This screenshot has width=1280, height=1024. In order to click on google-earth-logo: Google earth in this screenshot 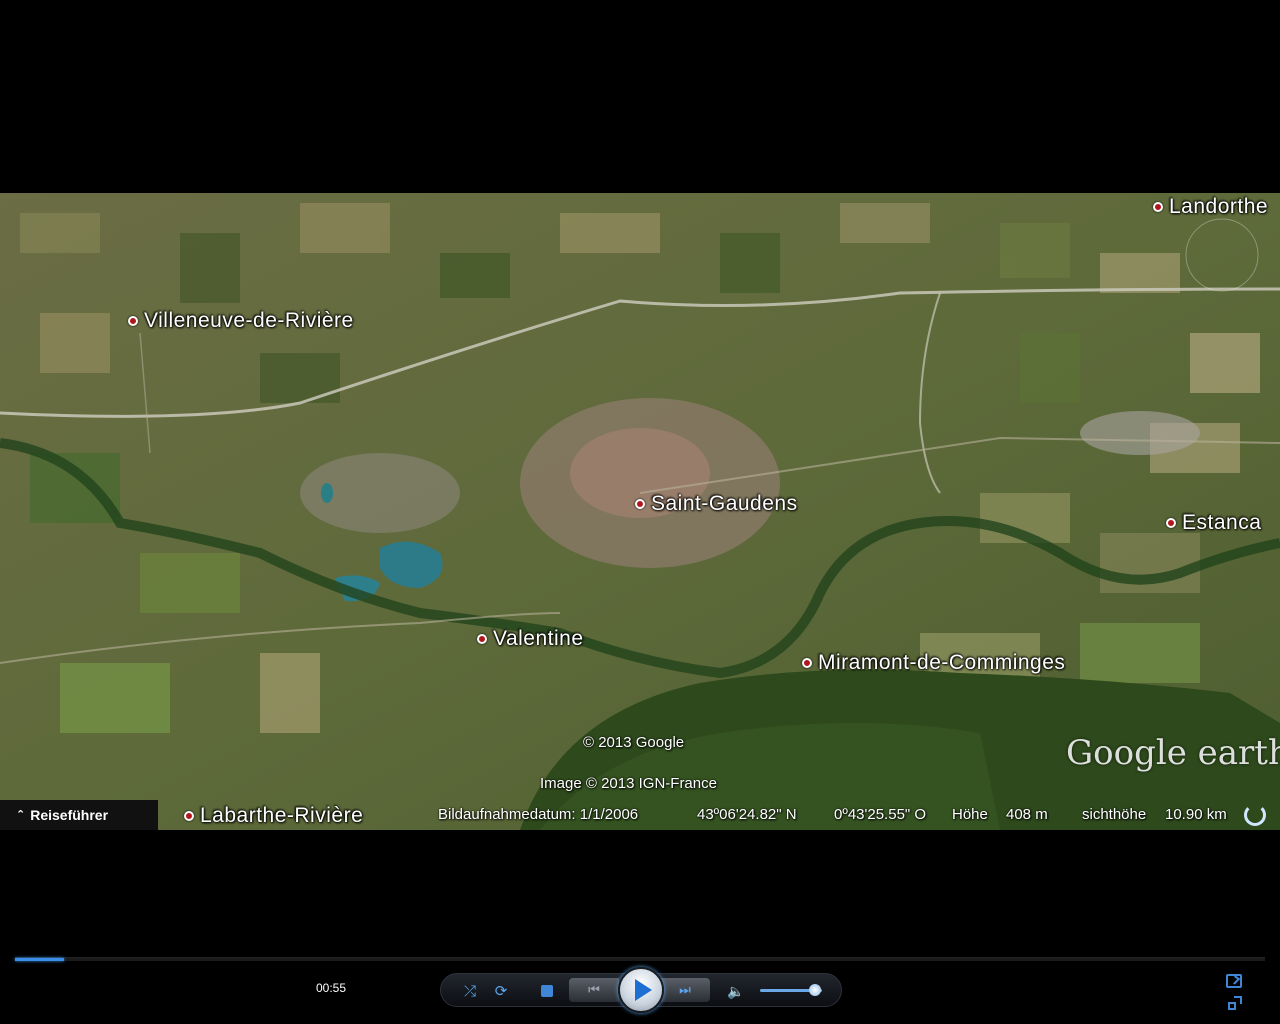, I will do `click(1173, 753)`.